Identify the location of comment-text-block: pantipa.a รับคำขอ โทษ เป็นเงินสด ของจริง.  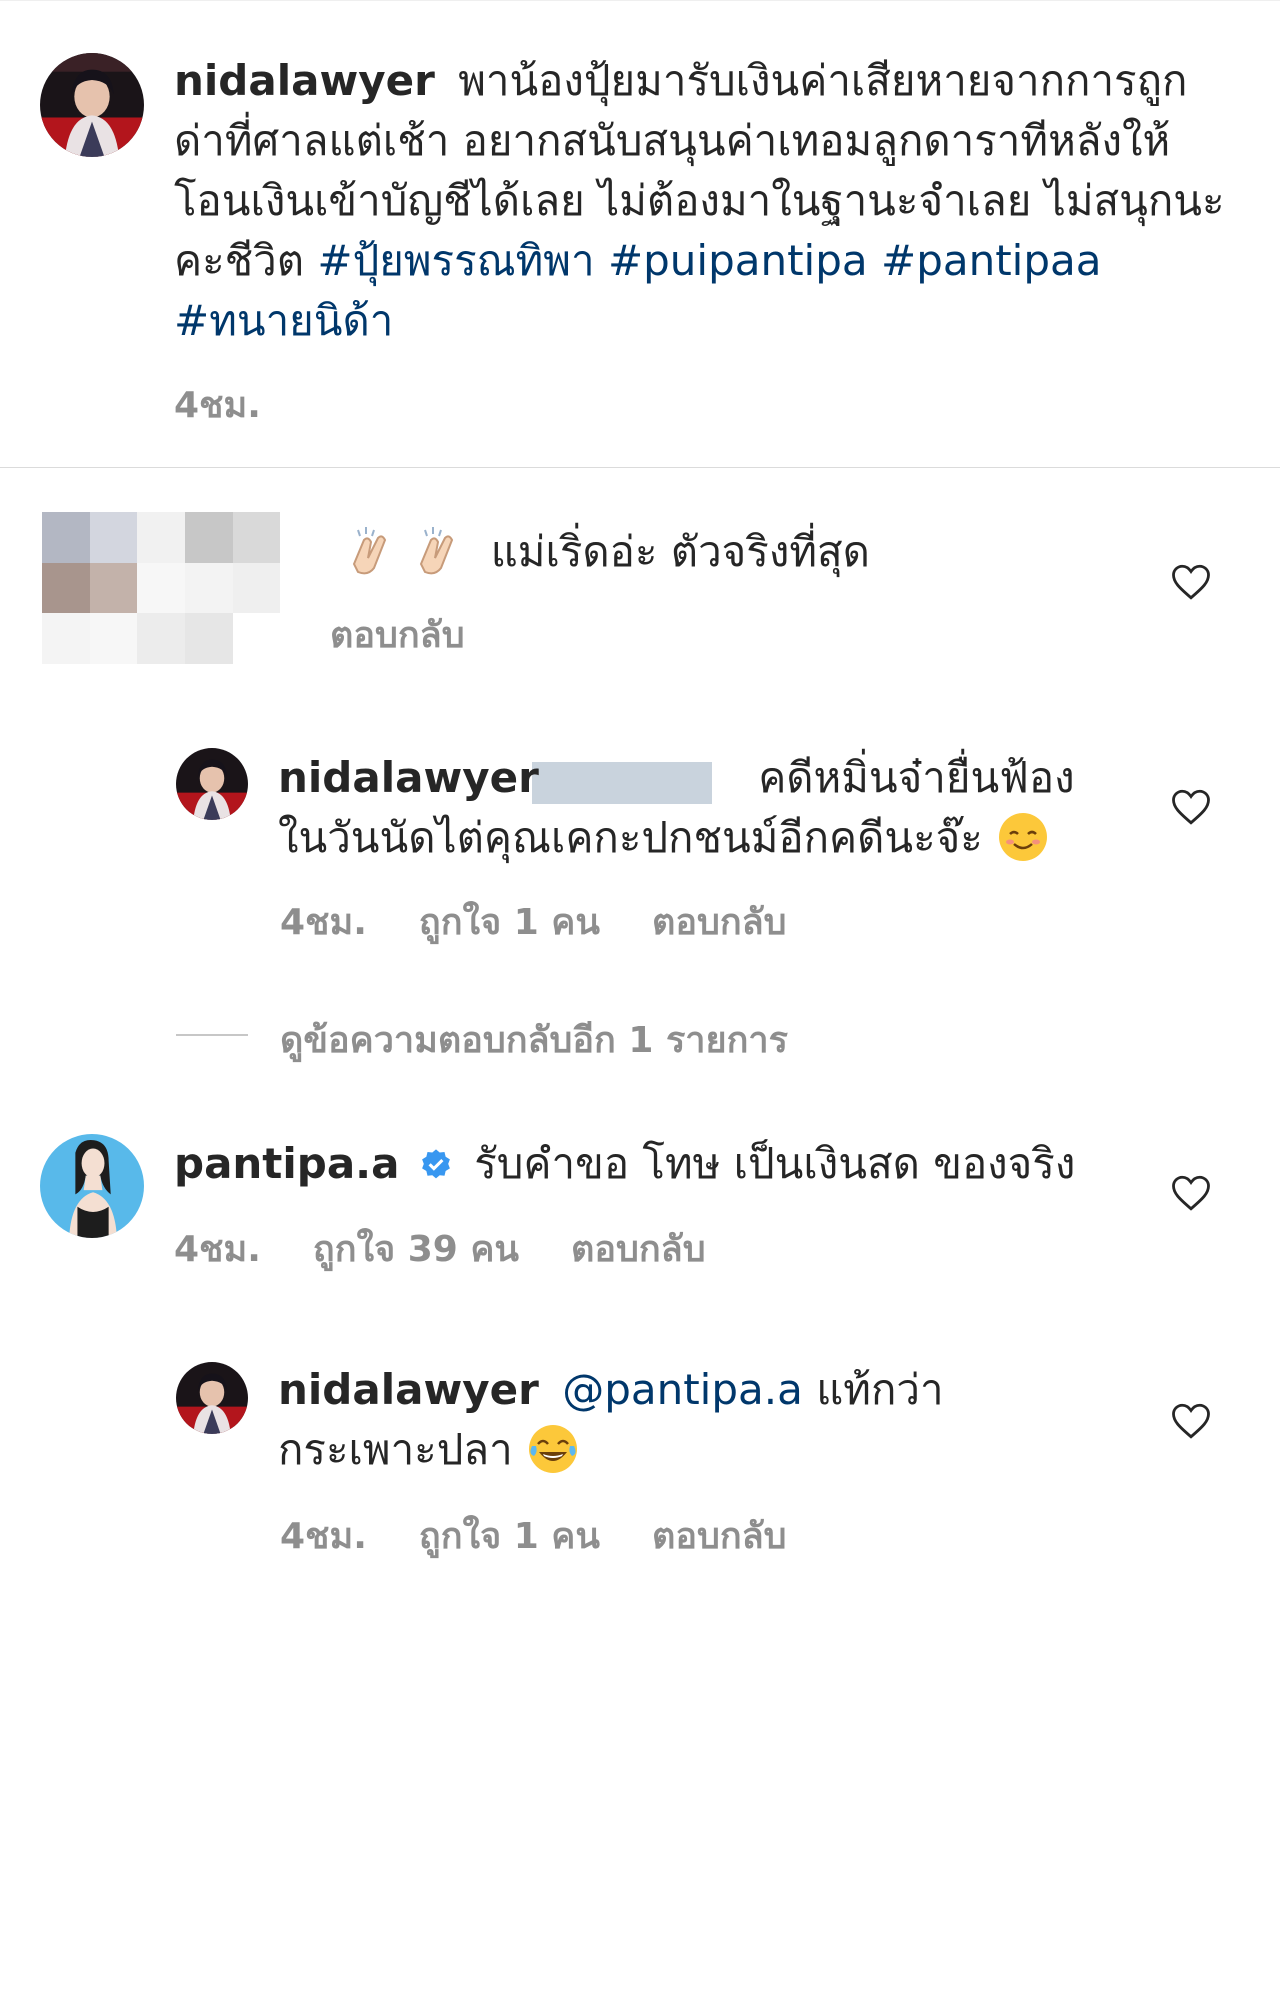
(624, 1164).